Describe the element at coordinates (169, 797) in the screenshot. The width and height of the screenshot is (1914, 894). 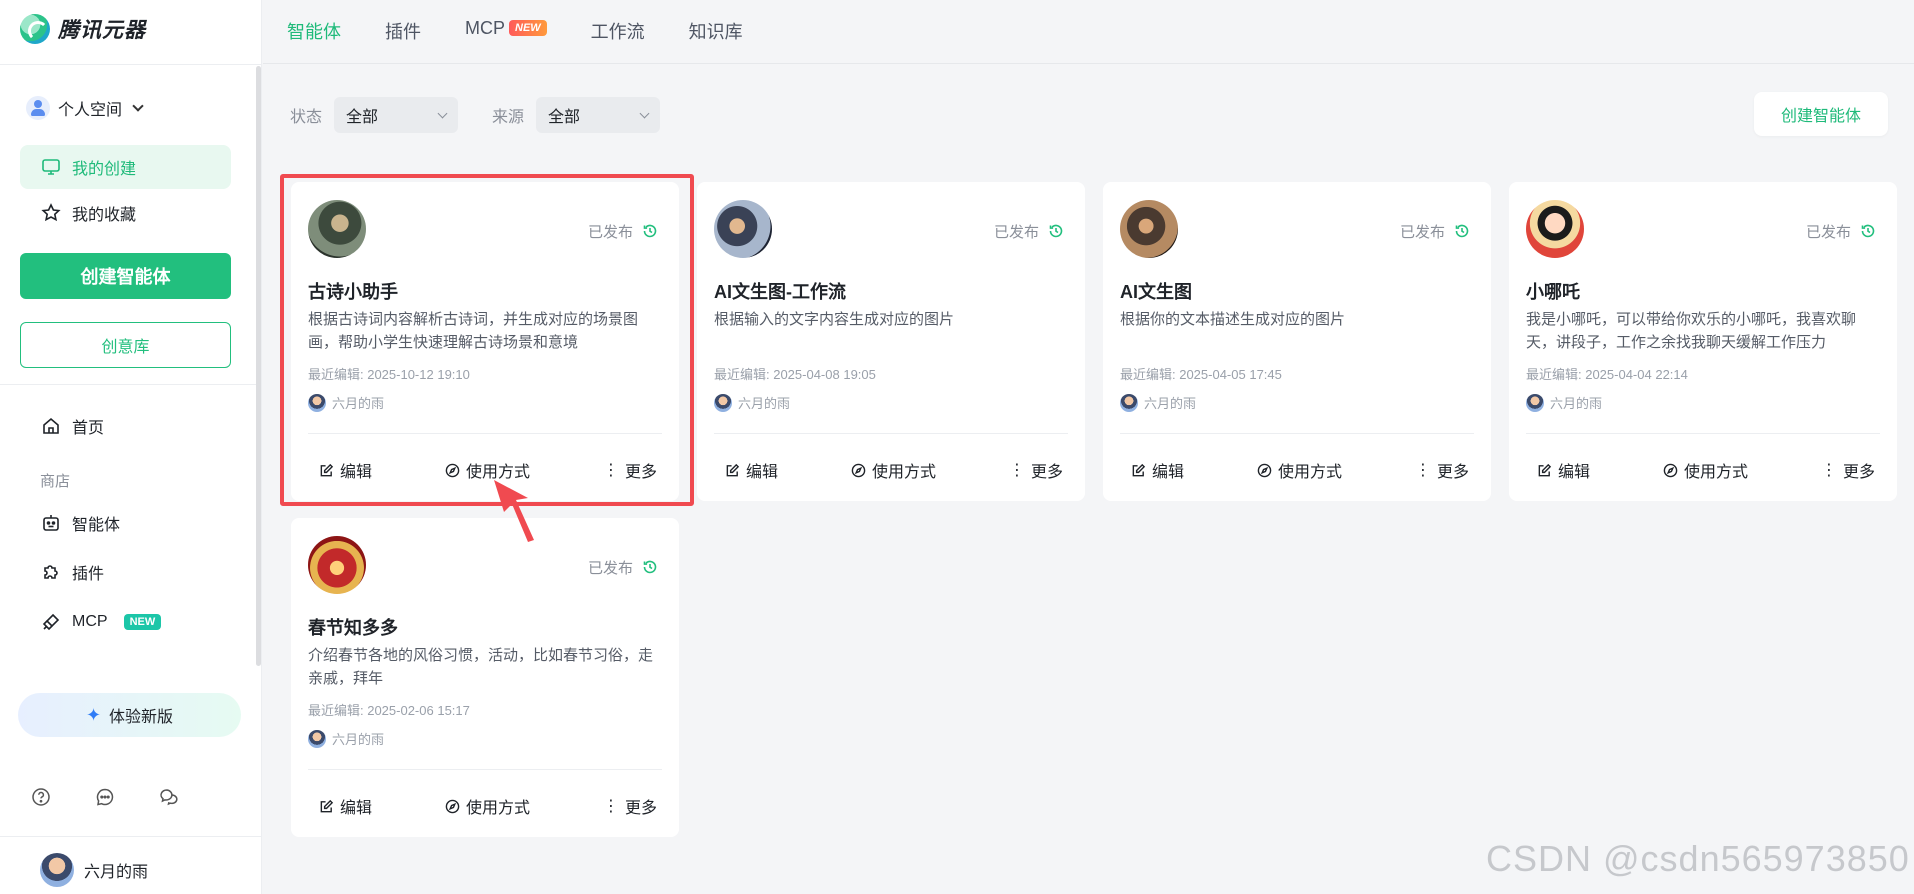
I see `wechat-icon` at that location.